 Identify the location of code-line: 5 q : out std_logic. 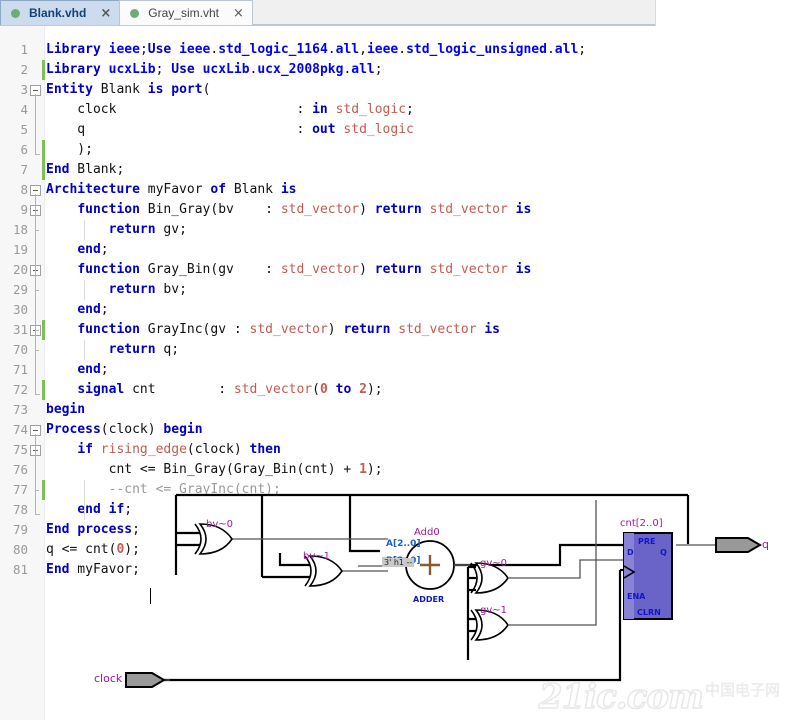
(394, 130).